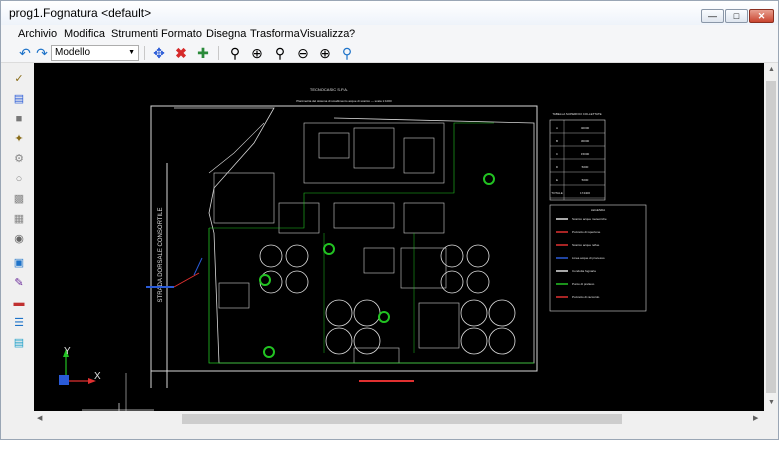  I want to click on delete-icon: ✖, so click(181, 53).